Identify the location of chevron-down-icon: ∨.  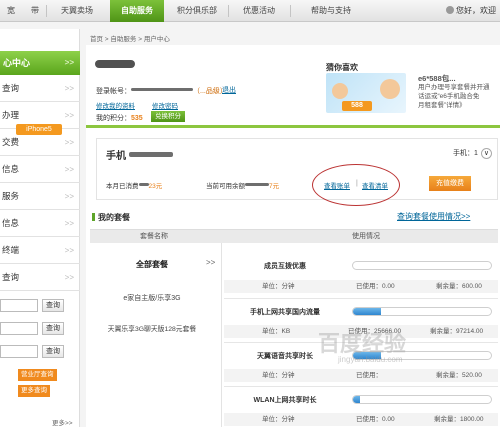
(486, 153).